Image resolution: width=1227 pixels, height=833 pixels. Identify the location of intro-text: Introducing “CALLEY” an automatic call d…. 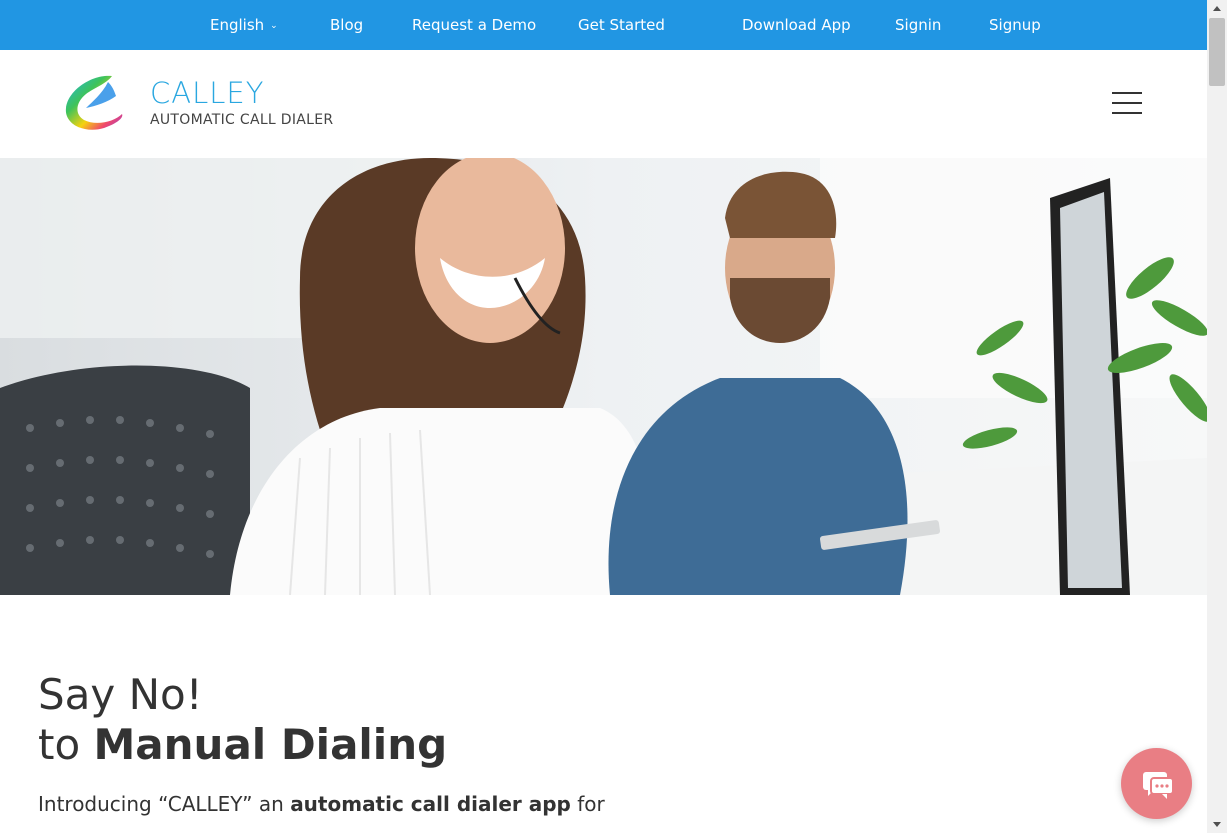
(321, 804).